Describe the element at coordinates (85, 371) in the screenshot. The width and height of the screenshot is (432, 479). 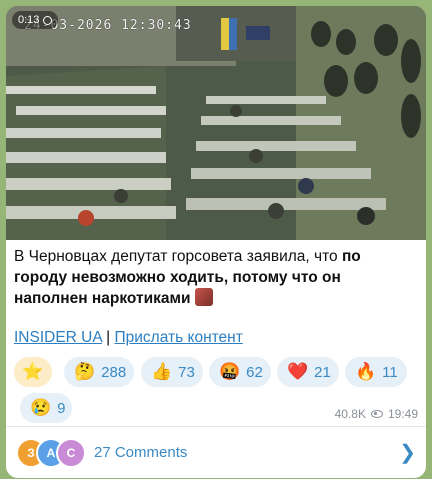
I see `thinking-face-icon: 🤔` at that location.